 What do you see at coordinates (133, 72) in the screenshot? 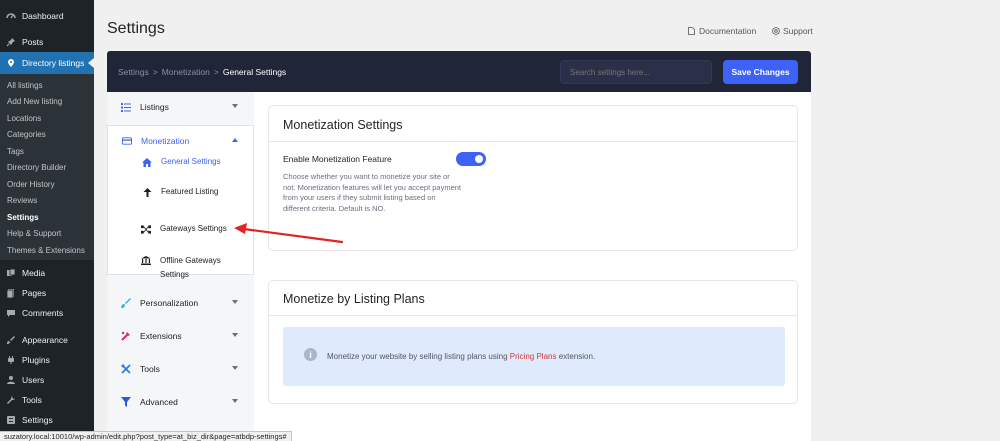
I see `breadcrumb-settings: Settings` at bounding box center [133, 72].